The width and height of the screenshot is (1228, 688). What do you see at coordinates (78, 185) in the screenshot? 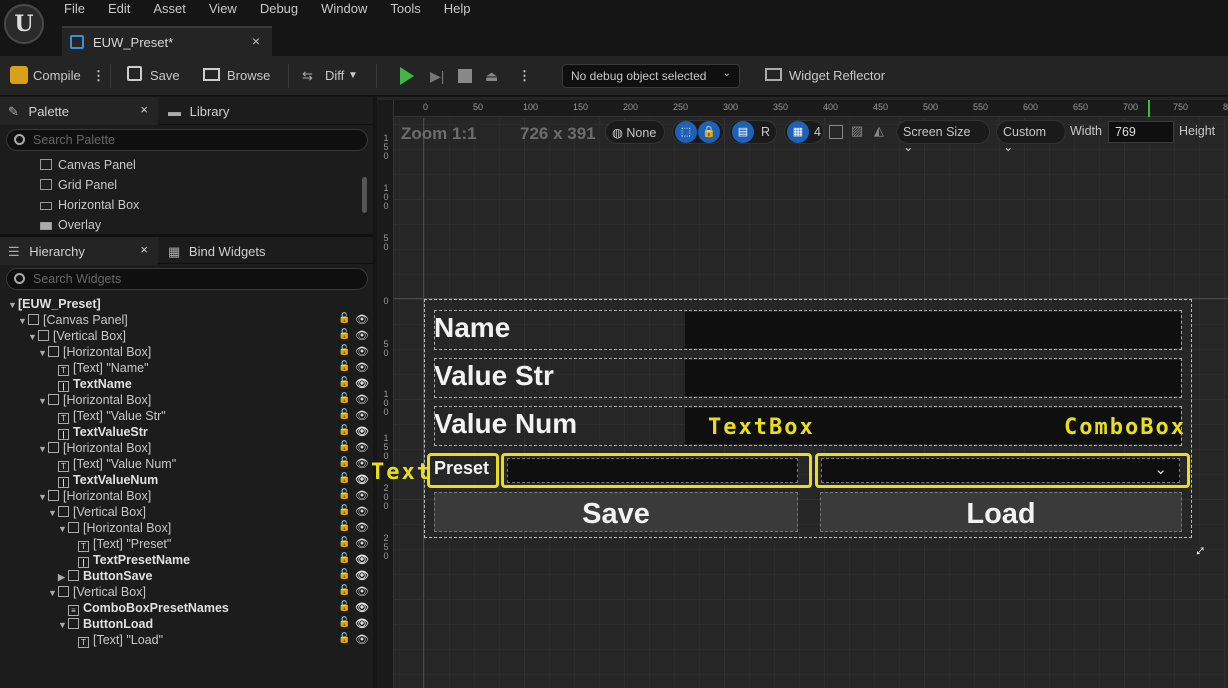
I see `palette-item: Grid Panel` at bounding box center [78, 185].